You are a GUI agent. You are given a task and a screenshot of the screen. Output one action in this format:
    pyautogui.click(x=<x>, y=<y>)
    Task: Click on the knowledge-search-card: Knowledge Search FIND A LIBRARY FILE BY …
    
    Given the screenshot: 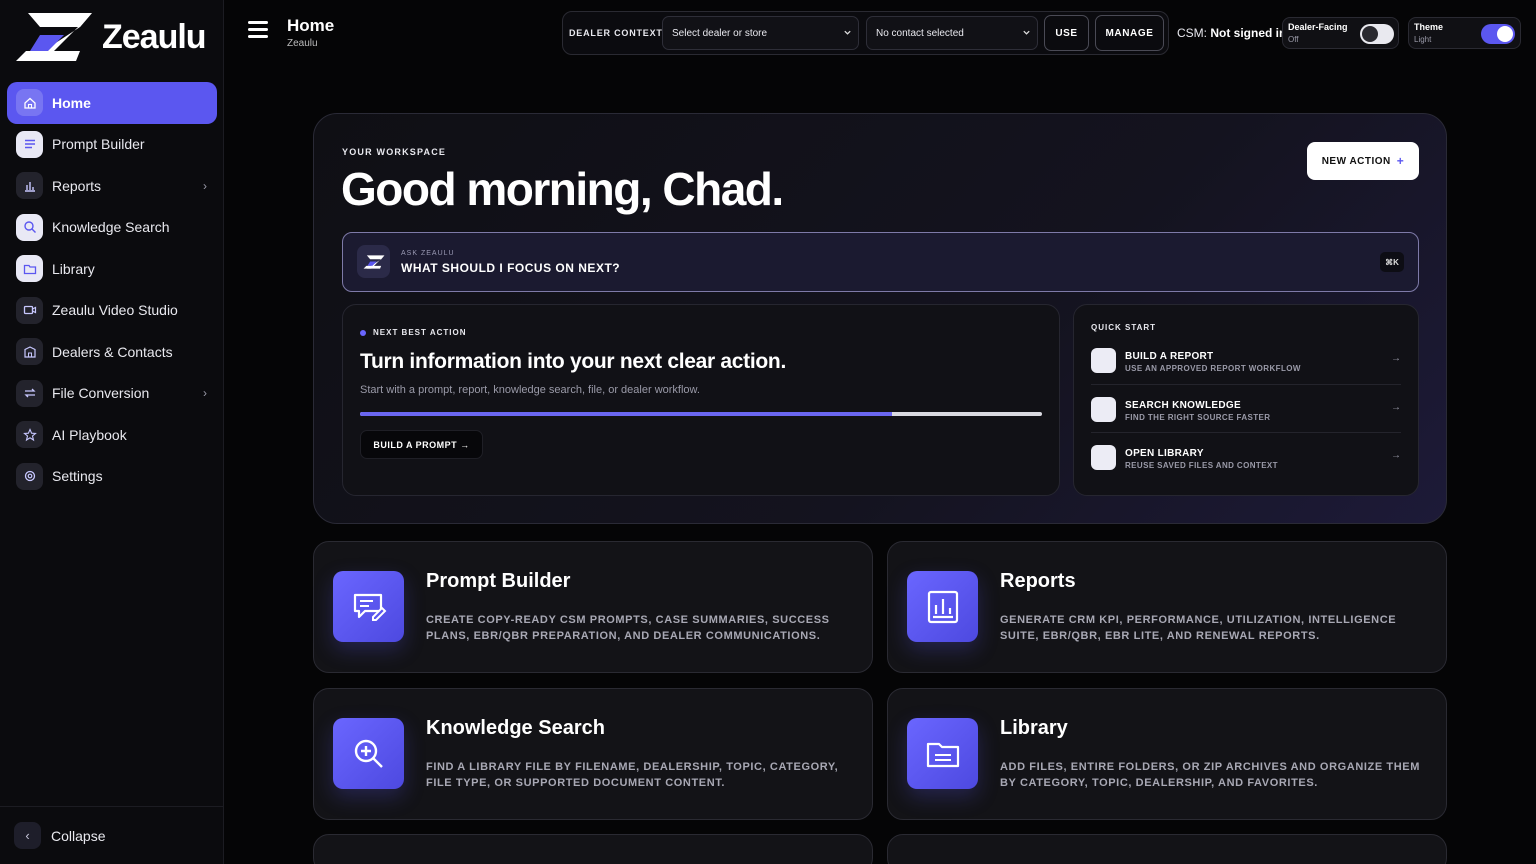 What is the action you would take?
    pyautogui.click(x=593, y=754)
    